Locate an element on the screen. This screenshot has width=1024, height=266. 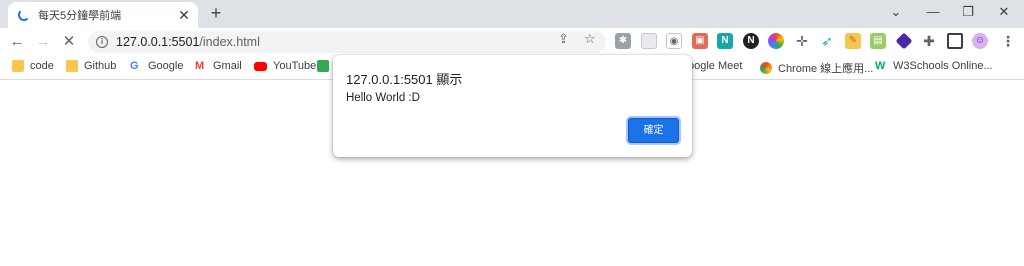
dialog-message: Hello World :D is located at coordinates (383, 98).